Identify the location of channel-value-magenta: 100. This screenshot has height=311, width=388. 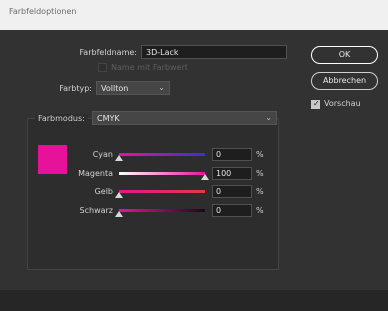
(232, 173).